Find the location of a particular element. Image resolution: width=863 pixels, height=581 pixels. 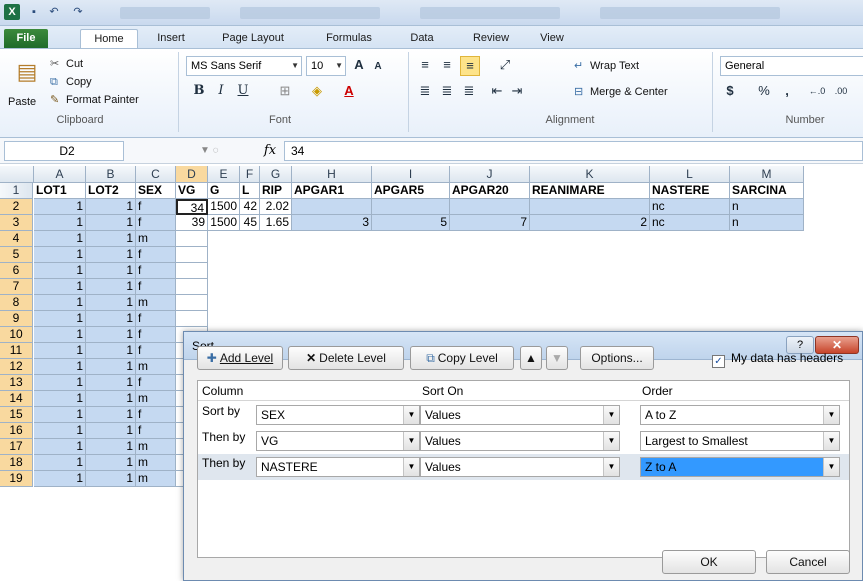

column-select: VG ▼ is located at coordinates (338, 441).